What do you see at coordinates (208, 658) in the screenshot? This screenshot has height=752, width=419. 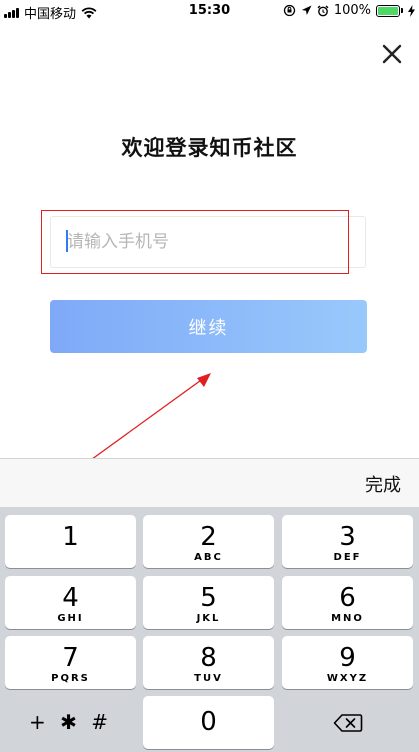 I see `key-digit: 8` at bounding box center [208, 658].